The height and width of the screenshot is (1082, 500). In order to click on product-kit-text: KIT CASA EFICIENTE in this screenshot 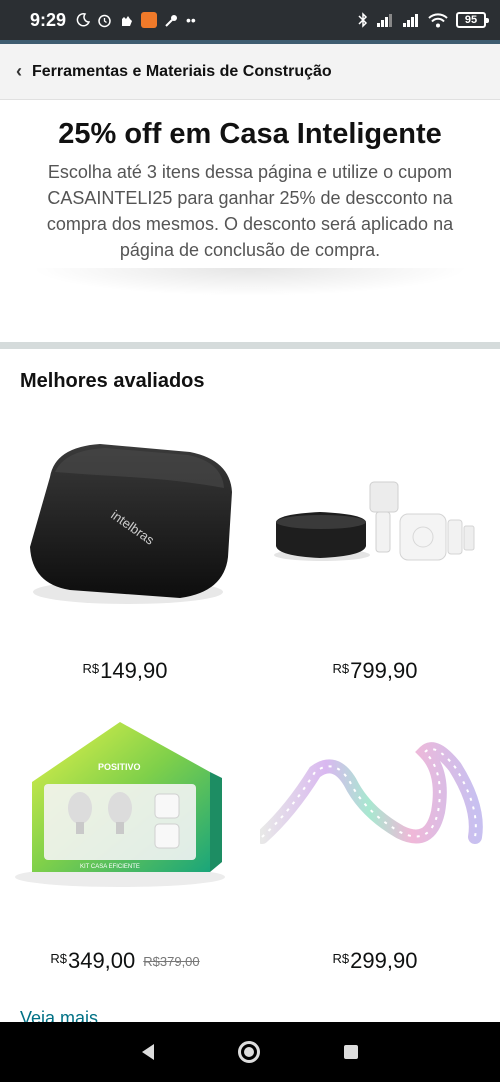, I will do `click(110, 867)`.